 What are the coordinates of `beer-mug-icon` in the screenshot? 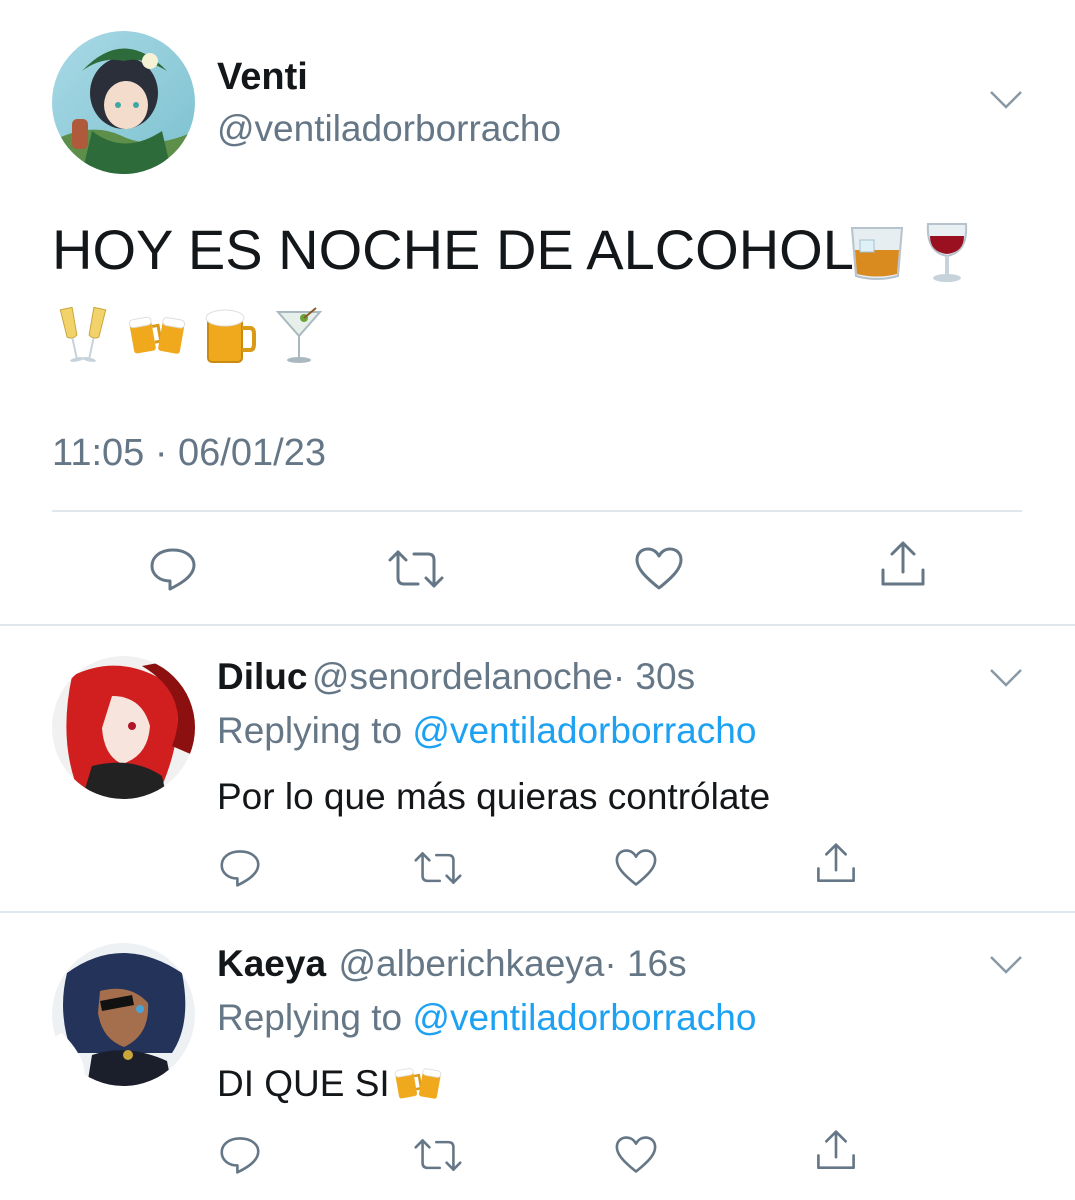 It's located at (230, 336).